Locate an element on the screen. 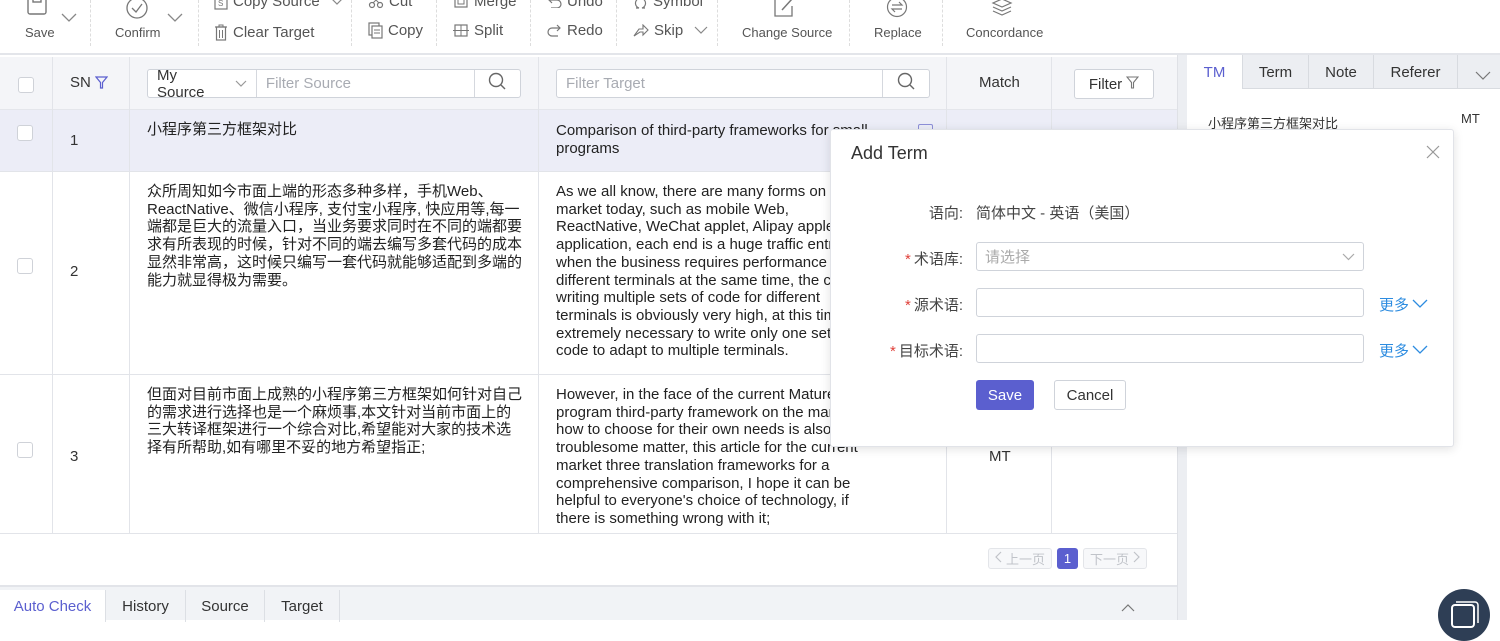 Image resolution: width=1500 pixels, height=641 pixels. tab-auto-check: Auto Check is located at coordinates (53, 606).